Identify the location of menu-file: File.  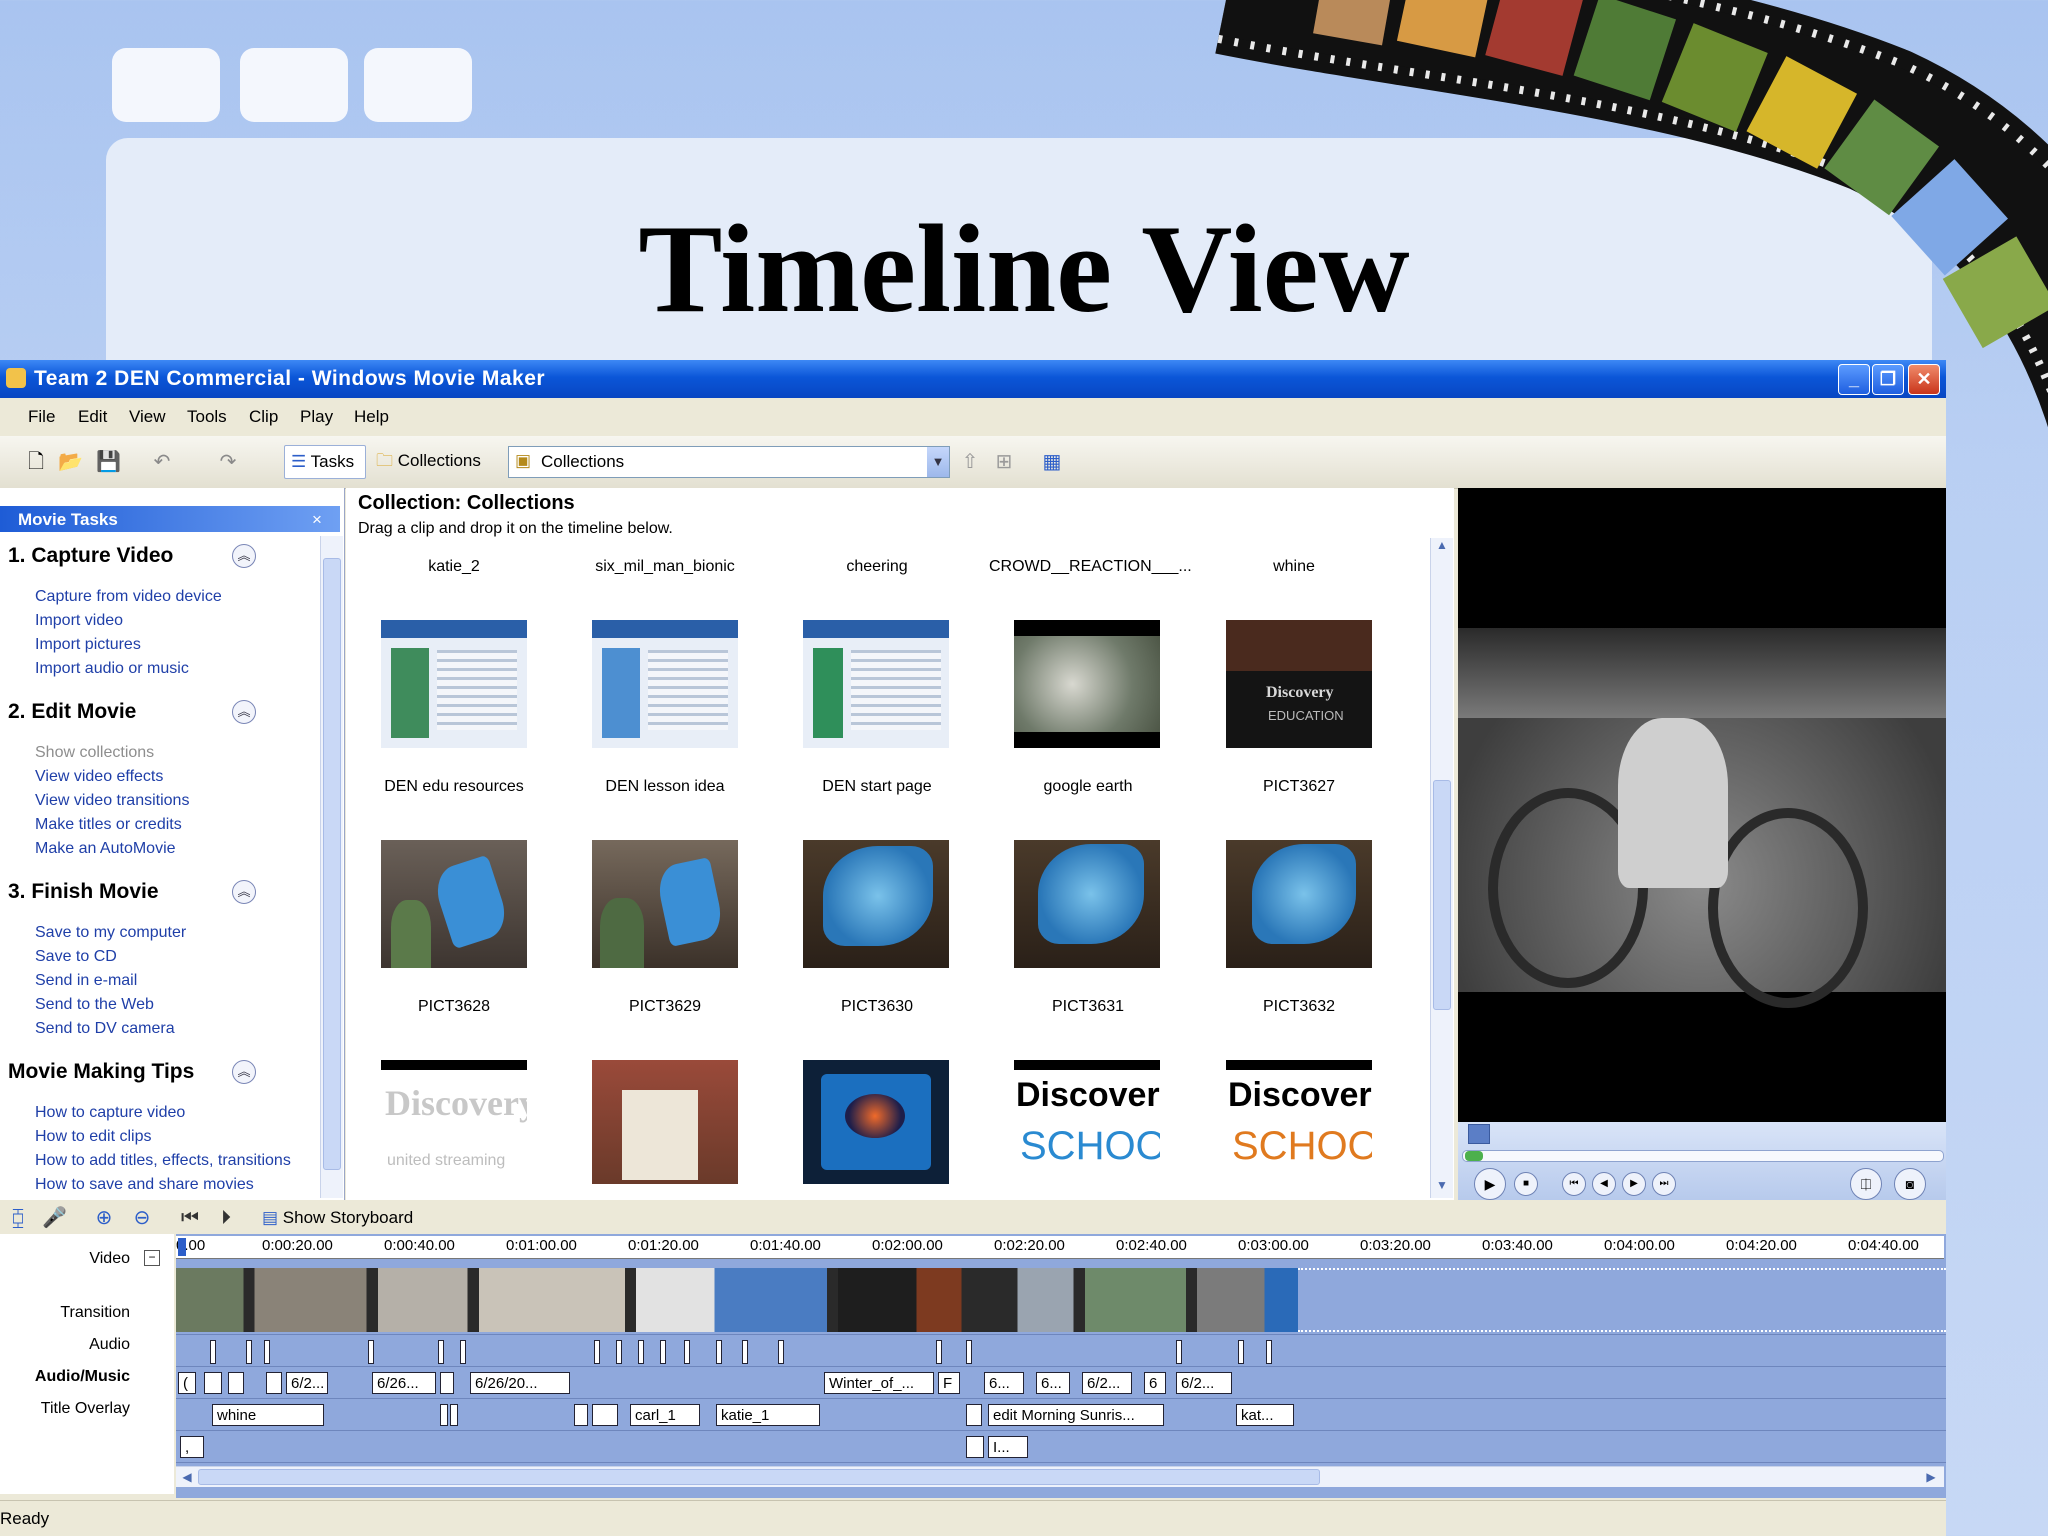
(41, 417).